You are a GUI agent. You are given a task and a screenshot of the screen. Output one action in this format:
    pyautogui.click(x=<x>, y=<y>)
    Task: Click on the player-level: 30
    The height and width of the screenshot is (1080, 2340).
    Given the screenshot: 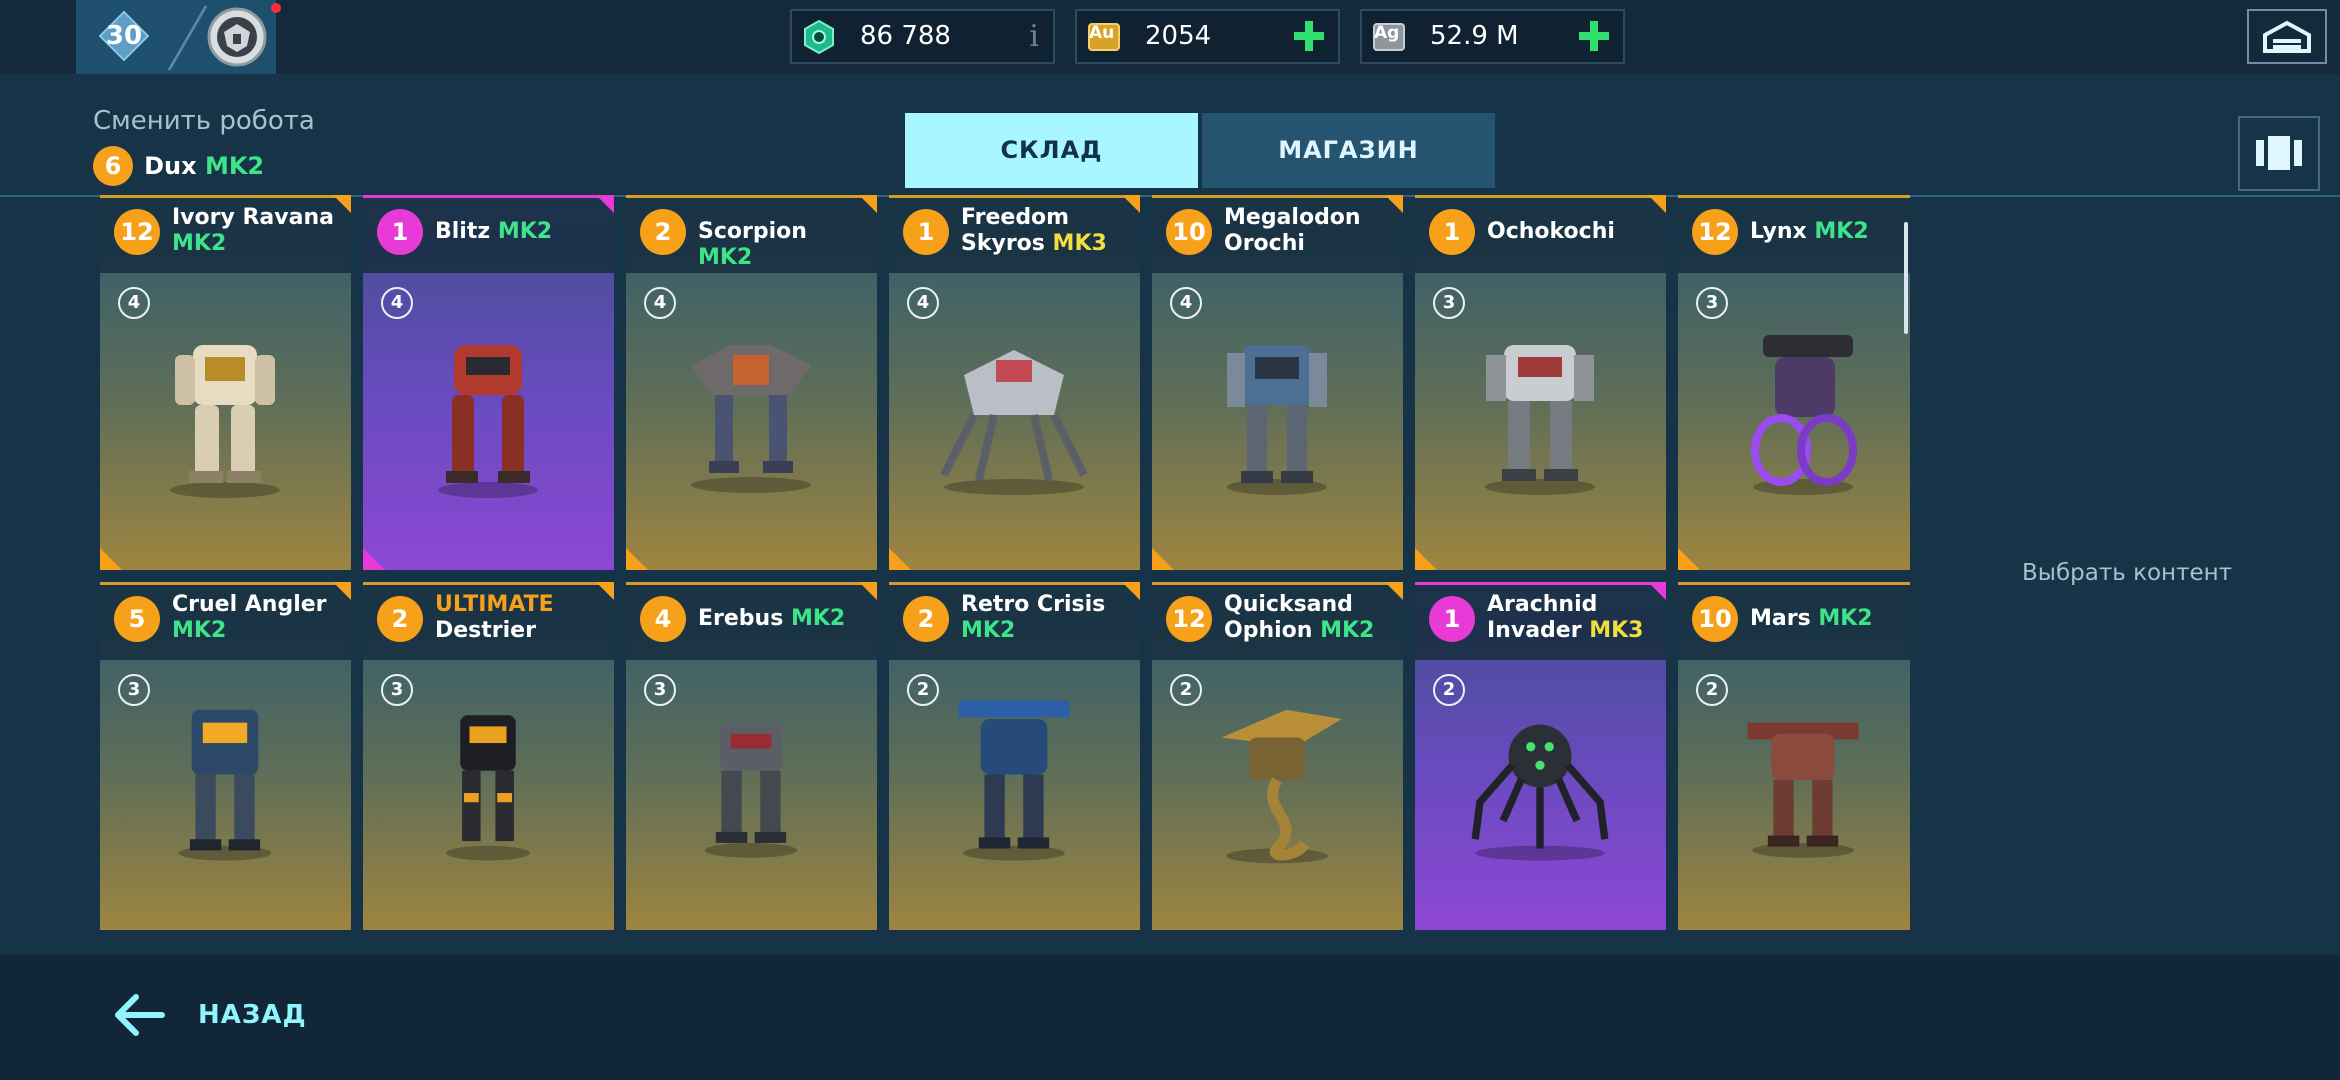 What is the action you would take?
    pyautogui.click(x=124, y=36)
    